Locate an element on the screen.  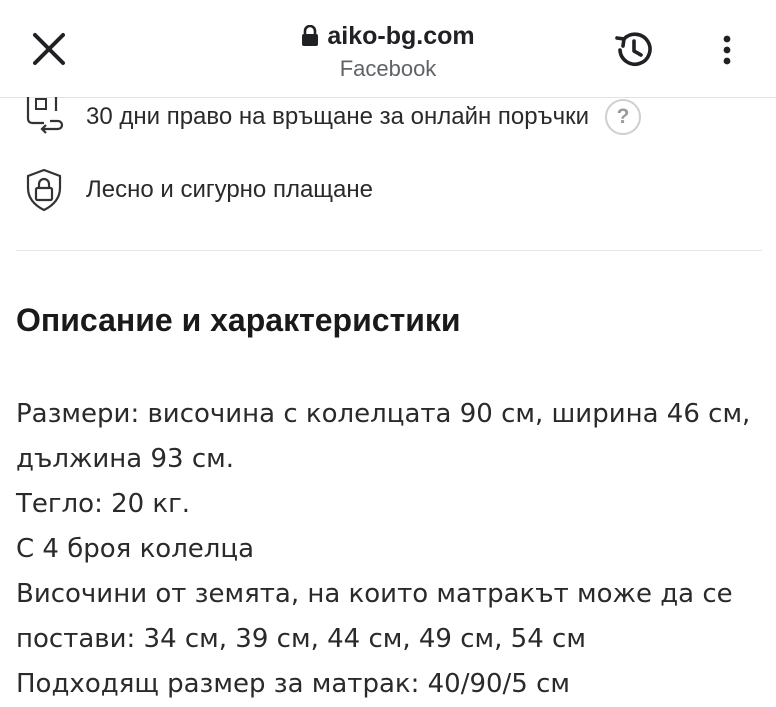
feature-payment-label: Лесно и сигурно плащане is located at coordinates (229, 189).